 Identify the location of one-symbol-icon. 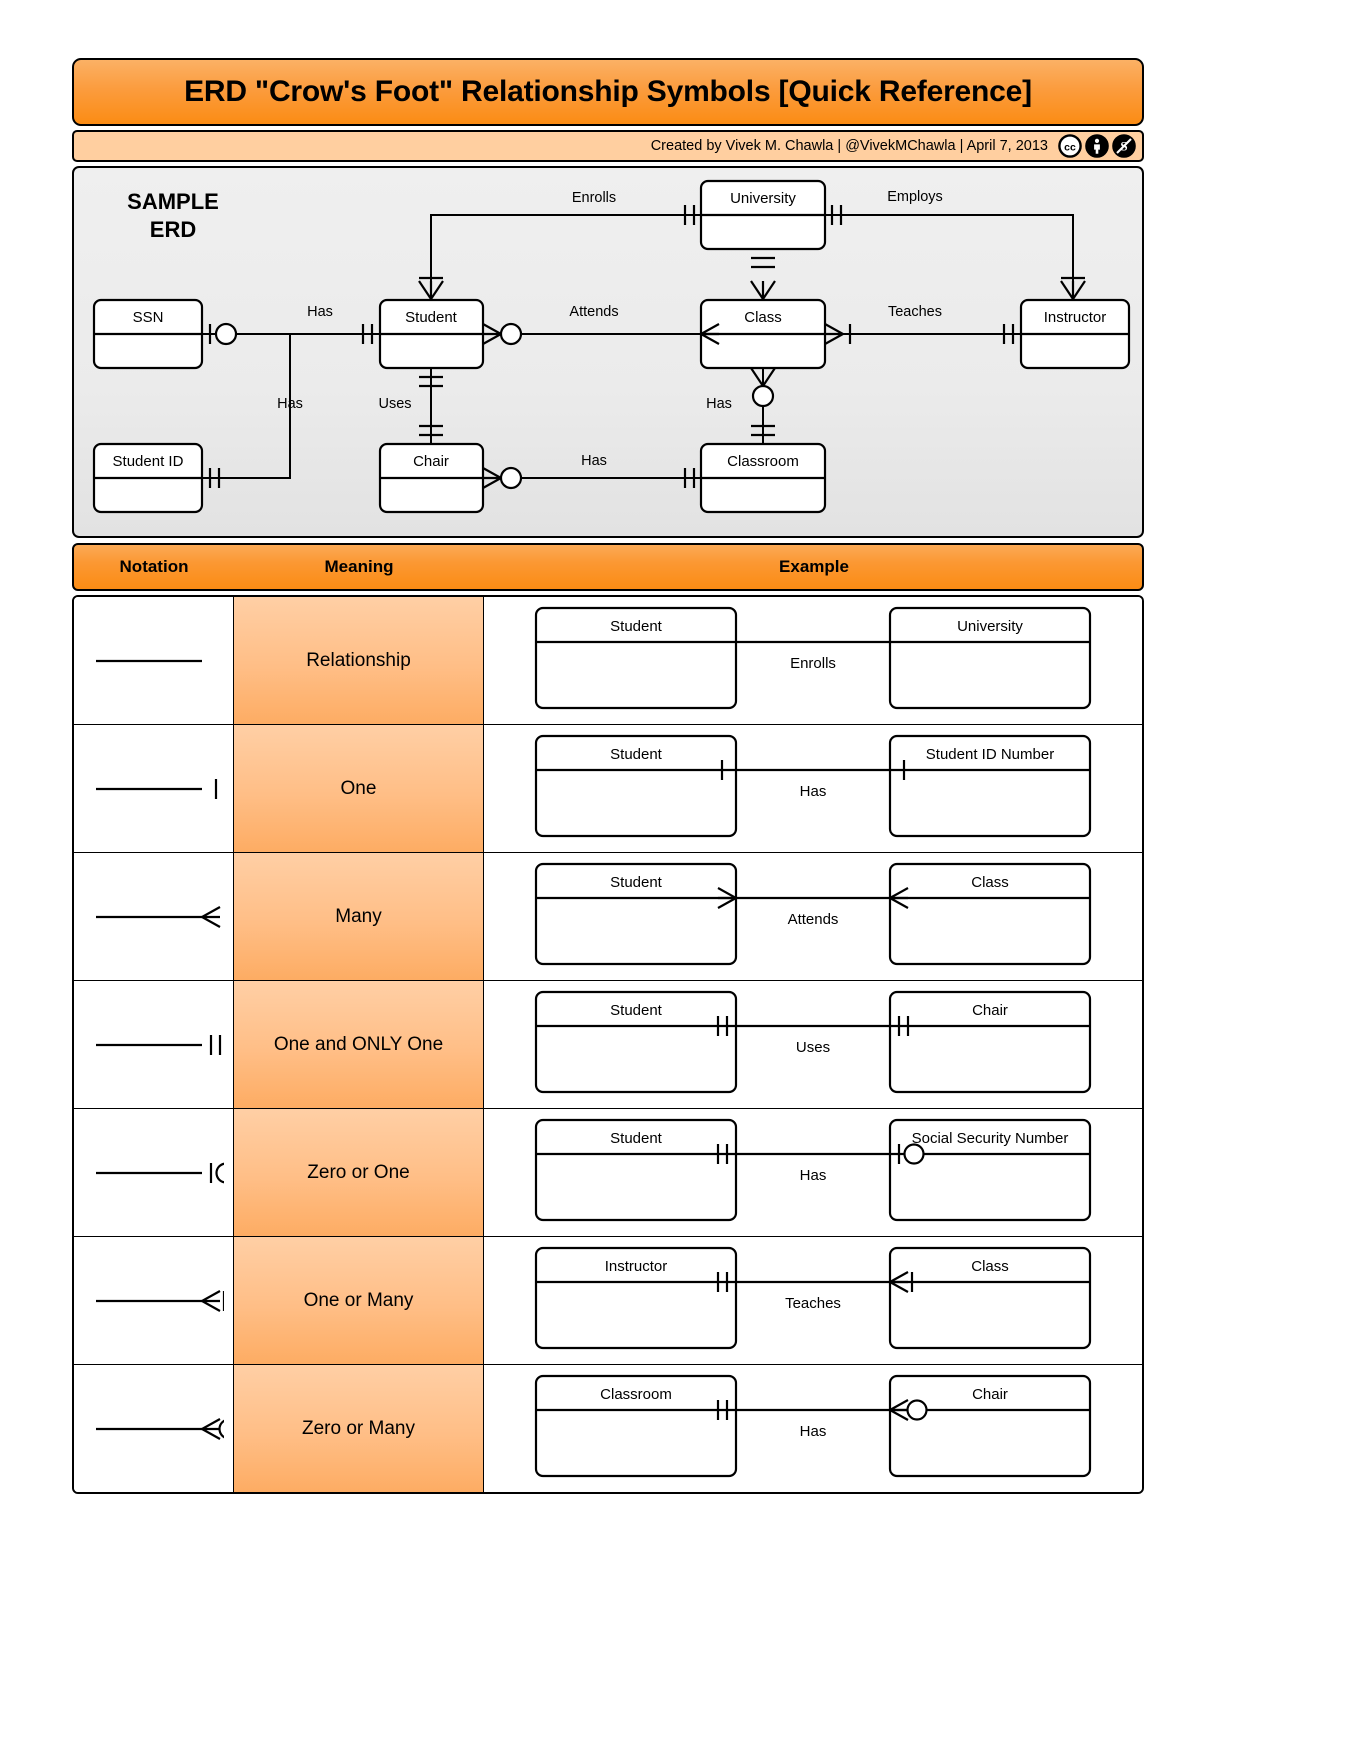
(156, 788).